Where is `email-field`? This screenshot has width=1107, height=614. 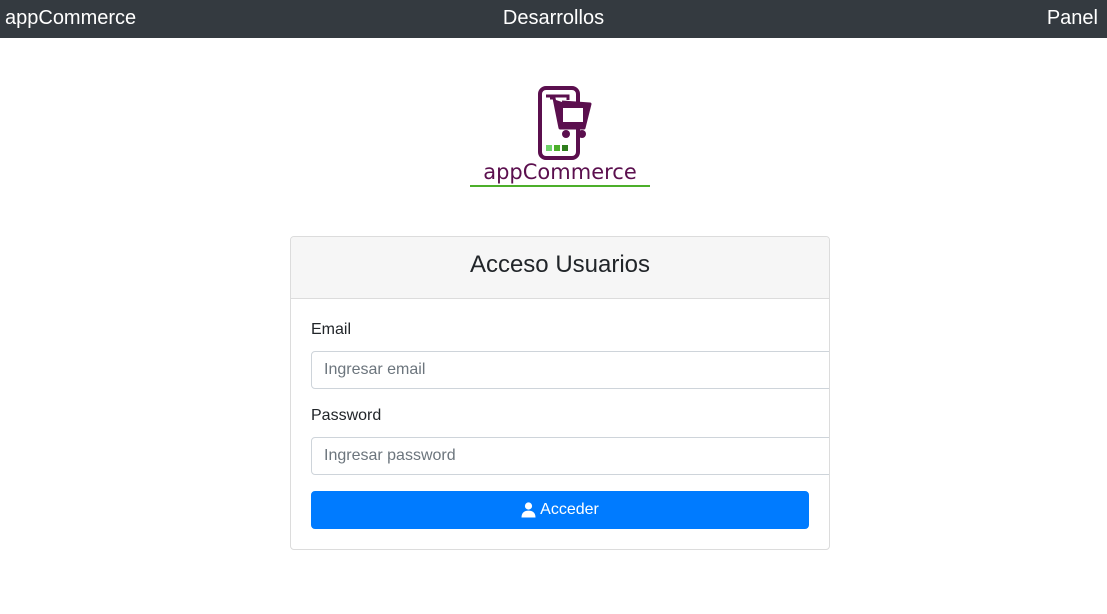
email-field is located at coordinates (570, 370).